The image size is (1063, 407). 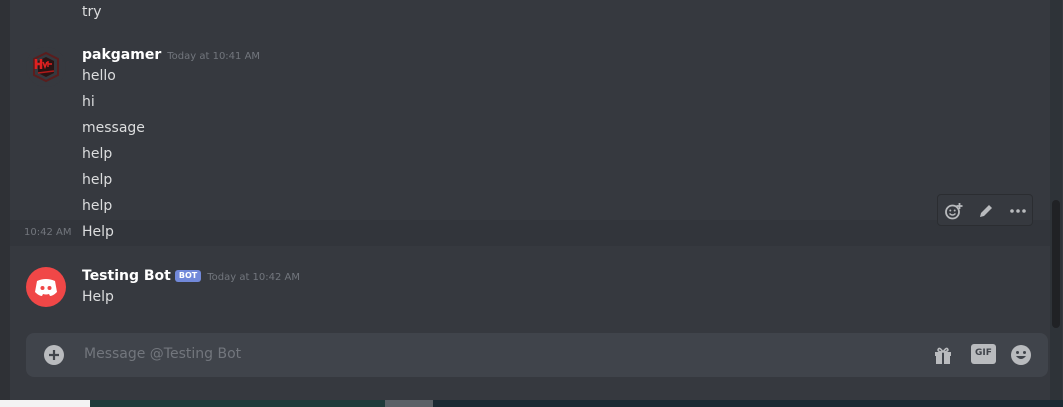 I want to click on discord-logo-icon, so click(x=46, y=287).